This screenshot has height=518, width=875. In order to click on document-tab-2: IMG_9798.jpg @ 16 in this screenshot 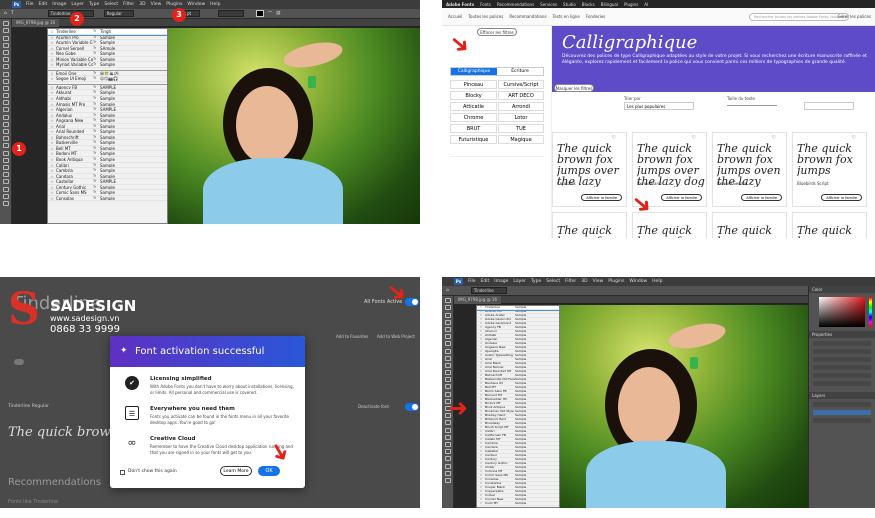, I will do `click(478, 300)`.